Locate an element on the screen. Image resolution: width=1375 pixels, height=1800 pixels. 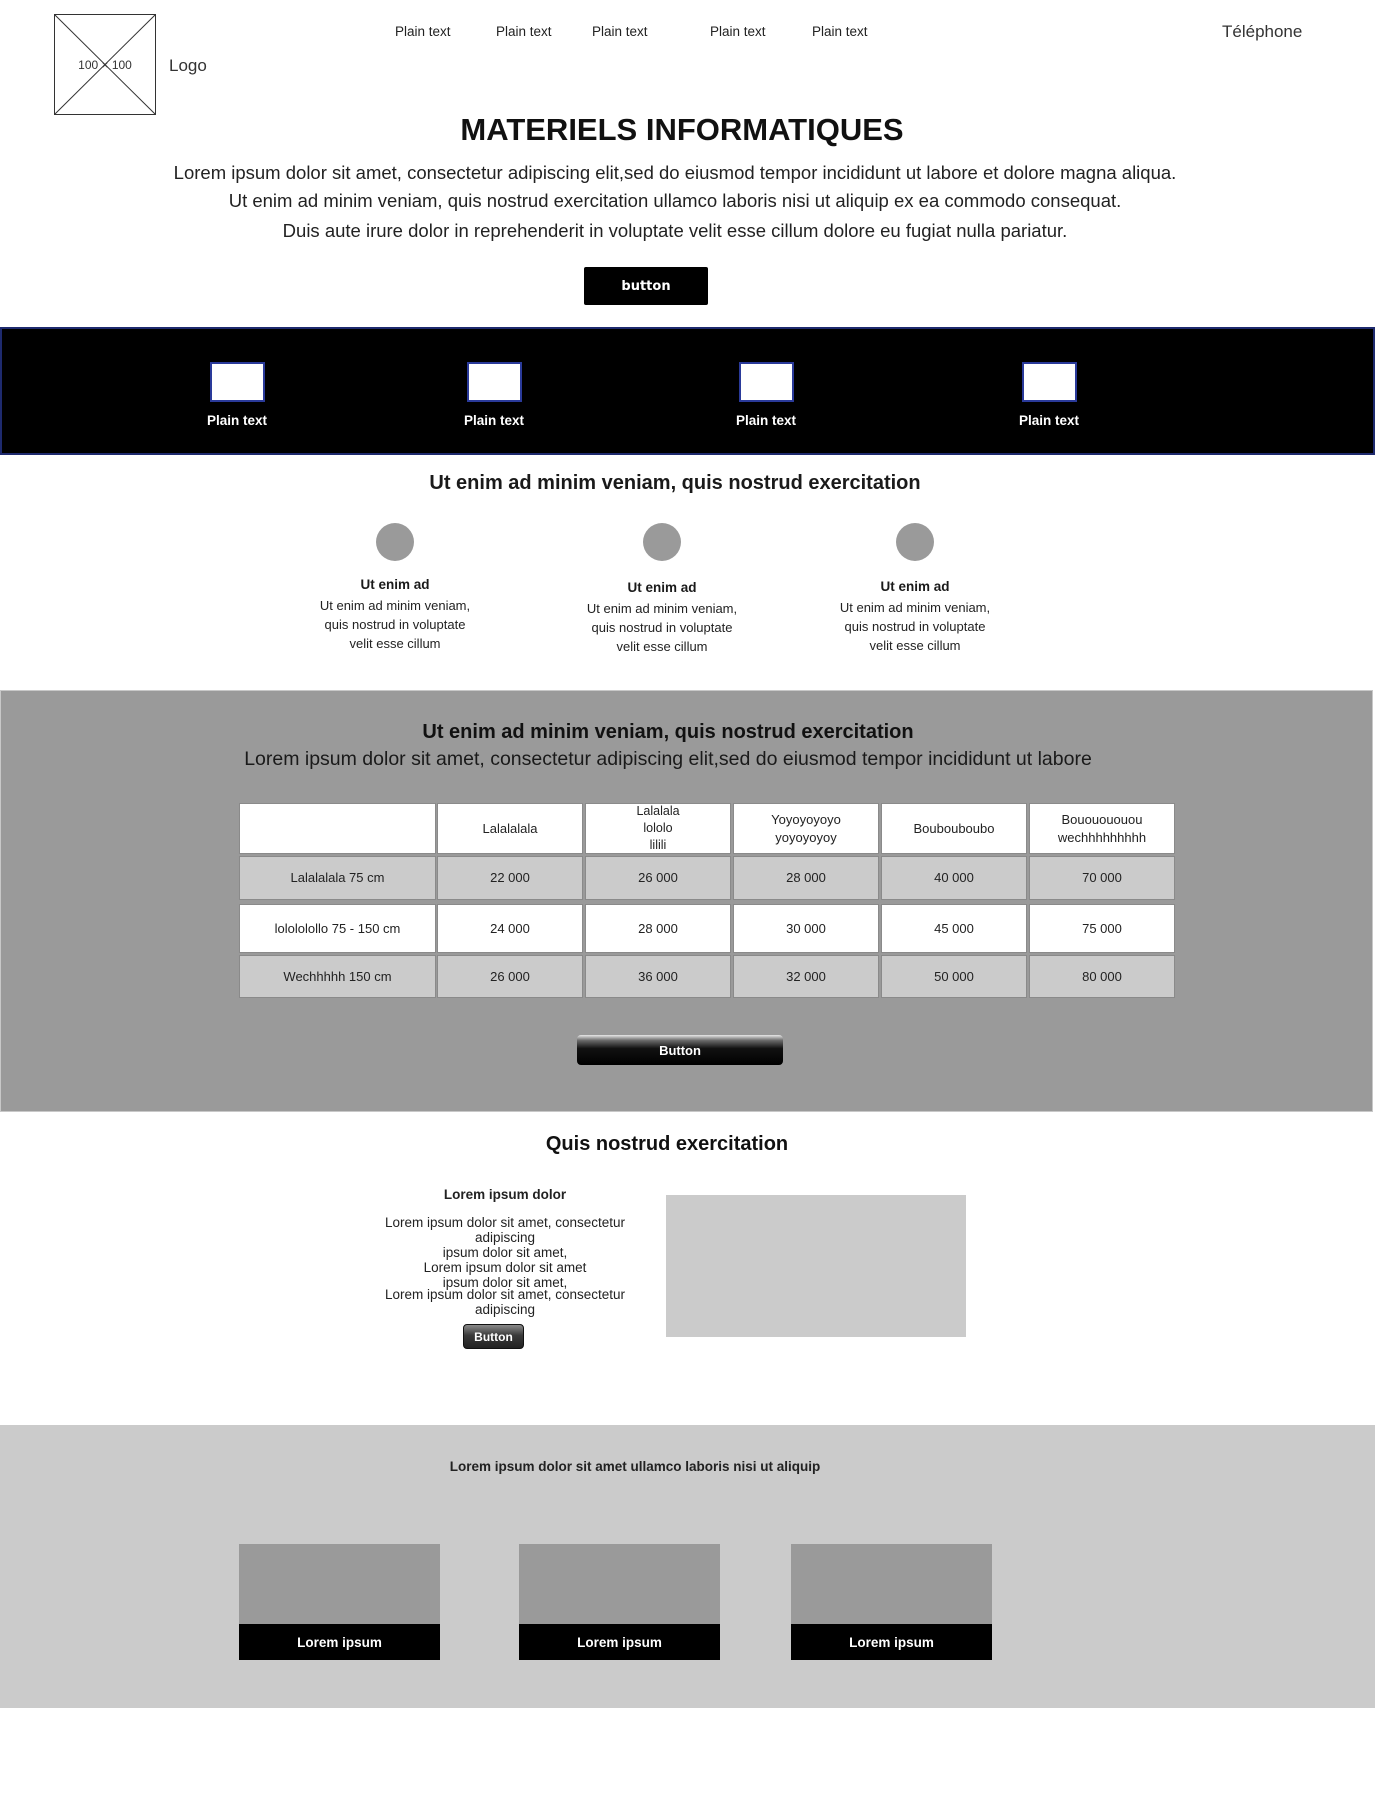
table-header-cell: Boubouboubo is located at coordinates (954, 828).